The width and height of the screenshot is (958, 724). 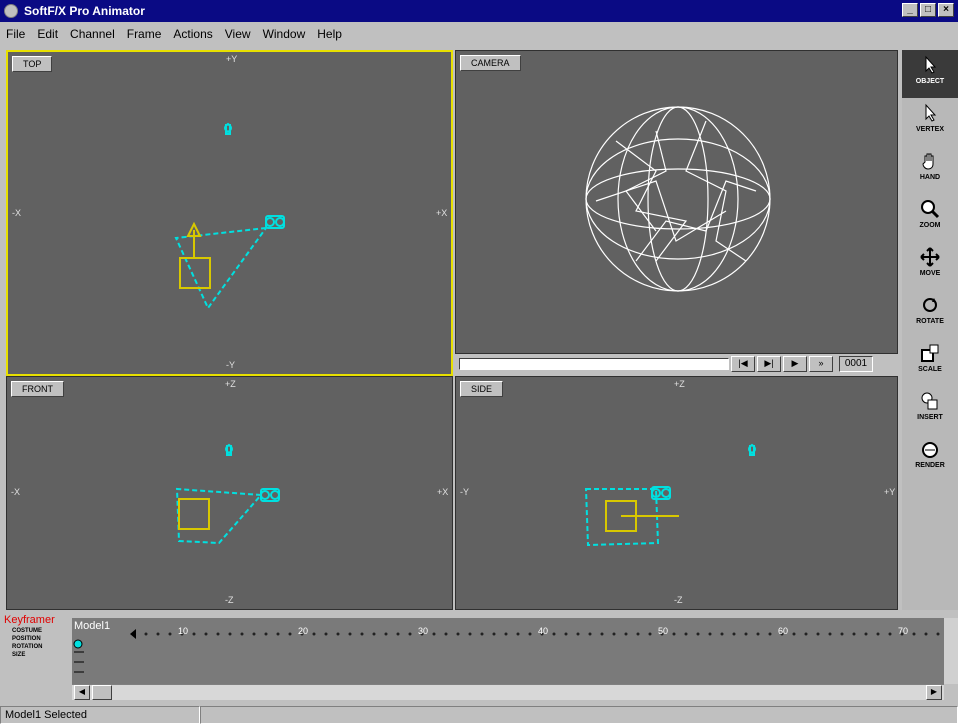 I want to click on tool-zoom: ZOOM, so click(x=930, y=218).